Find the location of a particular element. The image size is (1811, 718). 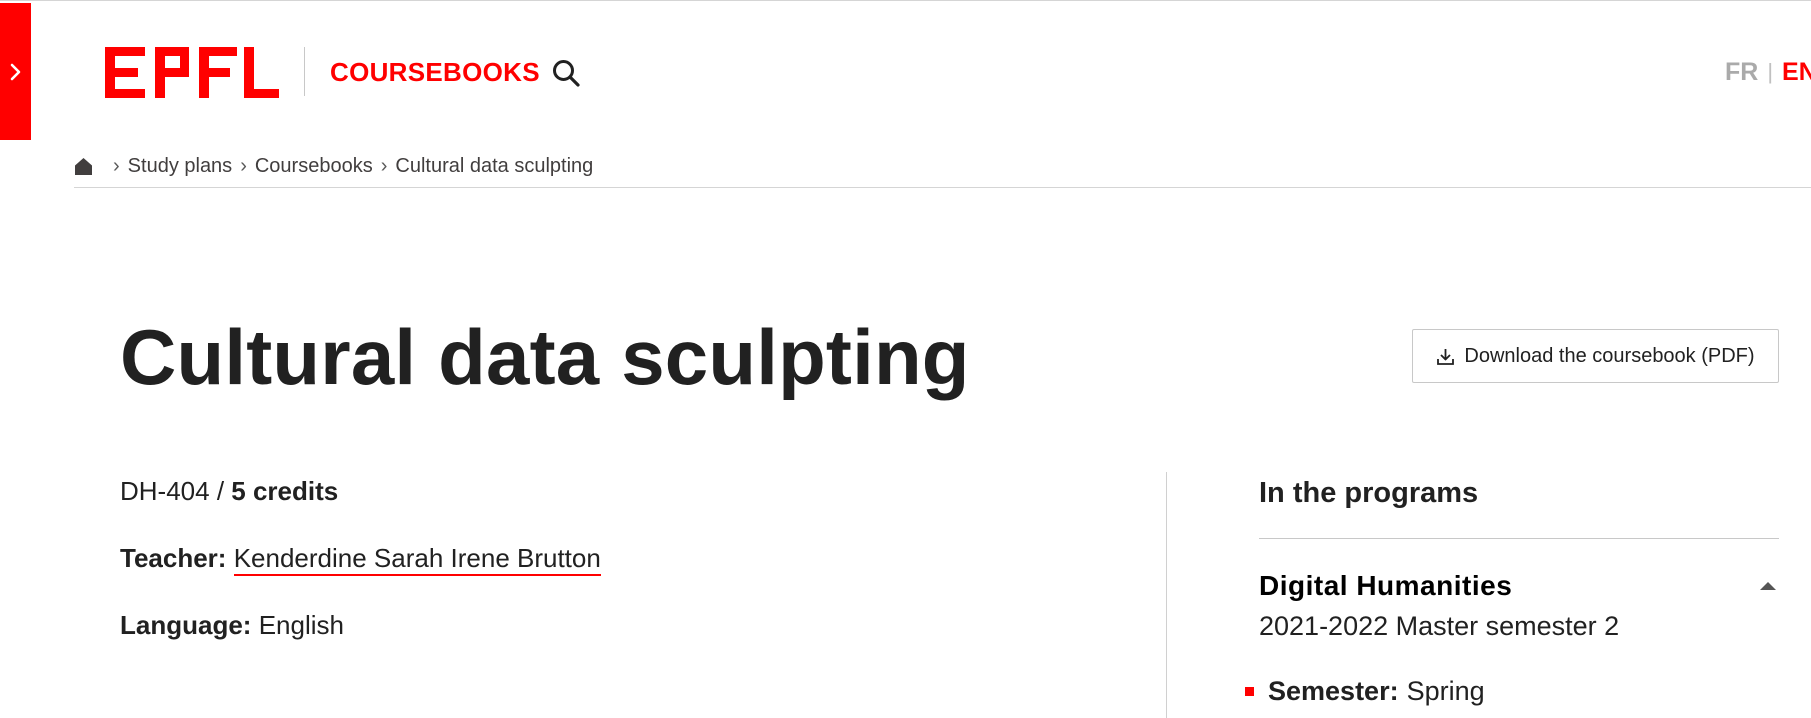

course-code: DH-404 is located at coordinates (165, 491).